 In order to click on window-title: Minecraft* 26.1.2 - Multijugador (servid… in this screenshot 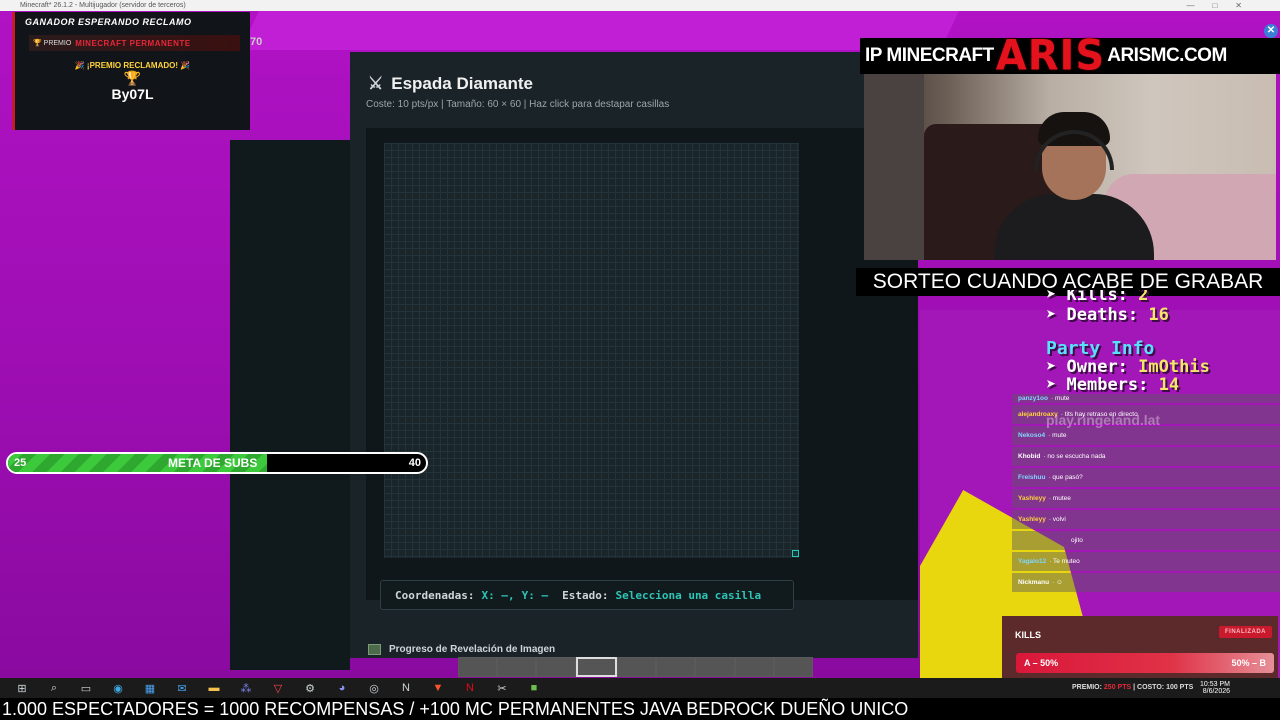, I will do `click(103, 5)`.